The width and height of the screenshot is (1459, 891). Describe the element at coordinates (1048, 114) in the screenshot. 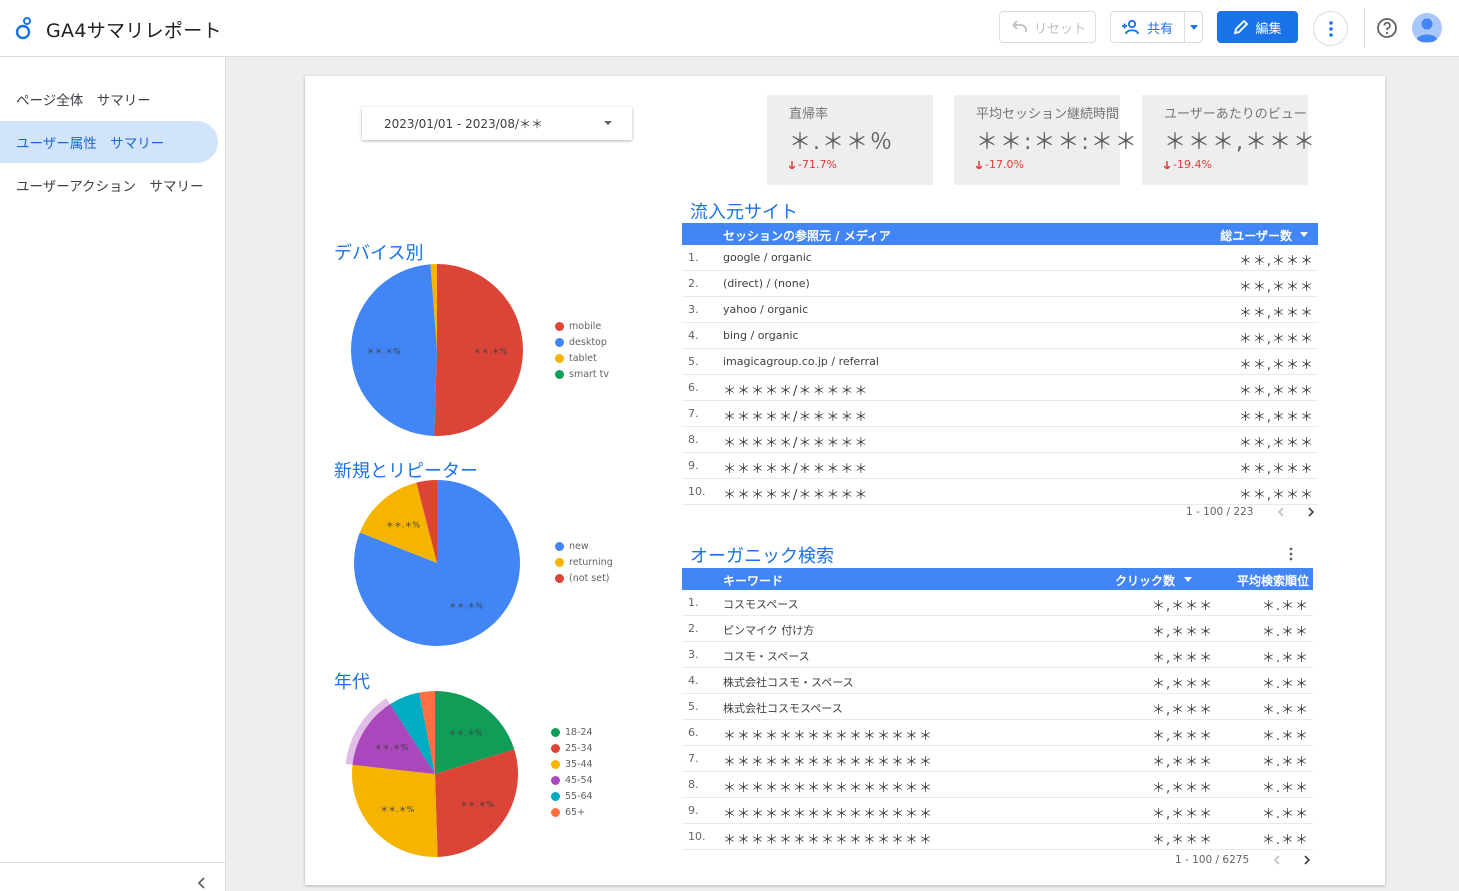

I see `kpi-label: 平均セッション継続時間` at that location.